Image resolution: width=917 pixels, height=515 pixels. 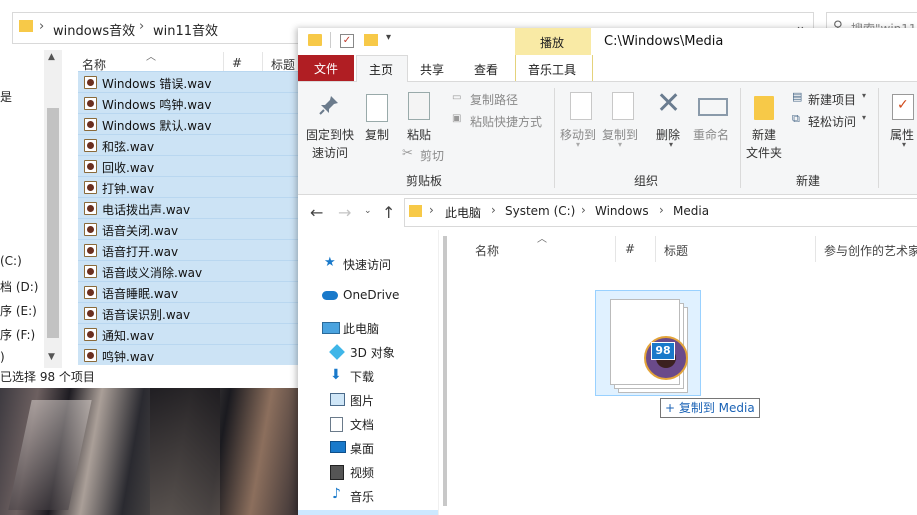 I want to click on nav-item-videos: 视频, so click(x=368, y=472).